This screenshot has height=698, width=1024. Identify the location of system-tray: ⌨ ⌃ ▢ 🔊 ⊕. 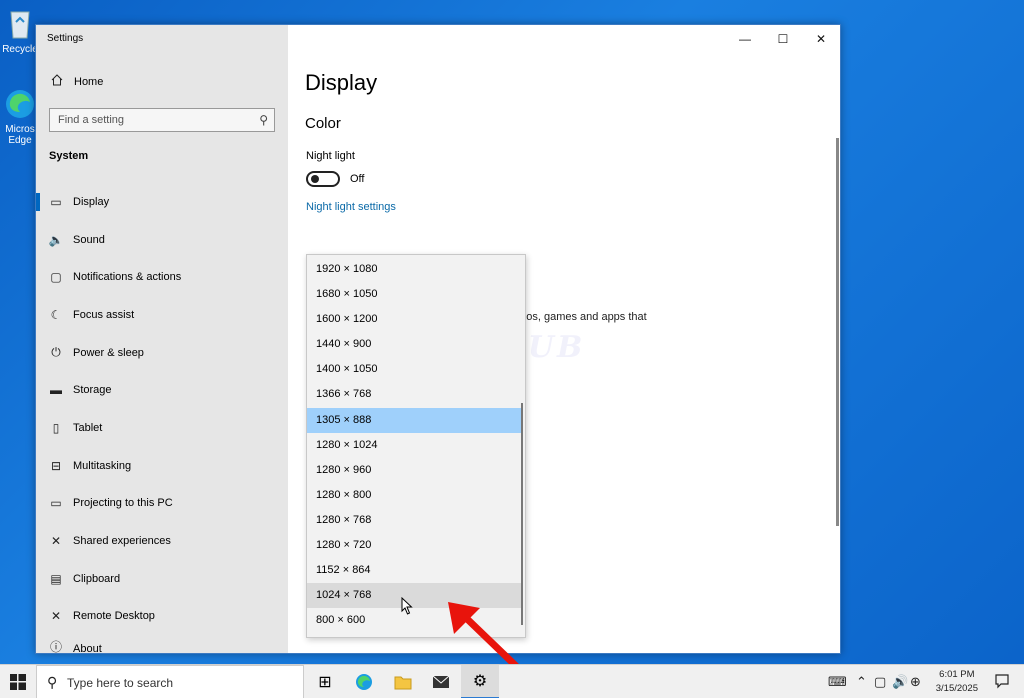
(877, 681).